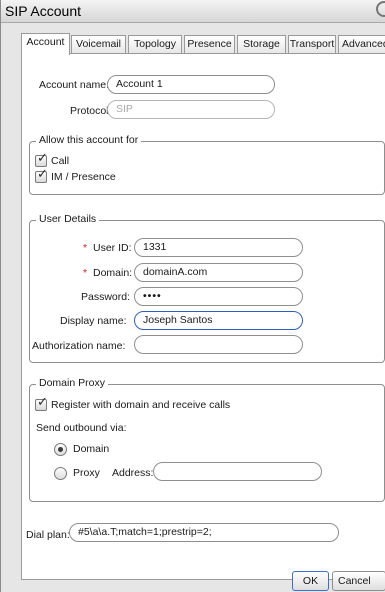  I want to click on im-presence-checkbox: ✓, so click(41, 175).